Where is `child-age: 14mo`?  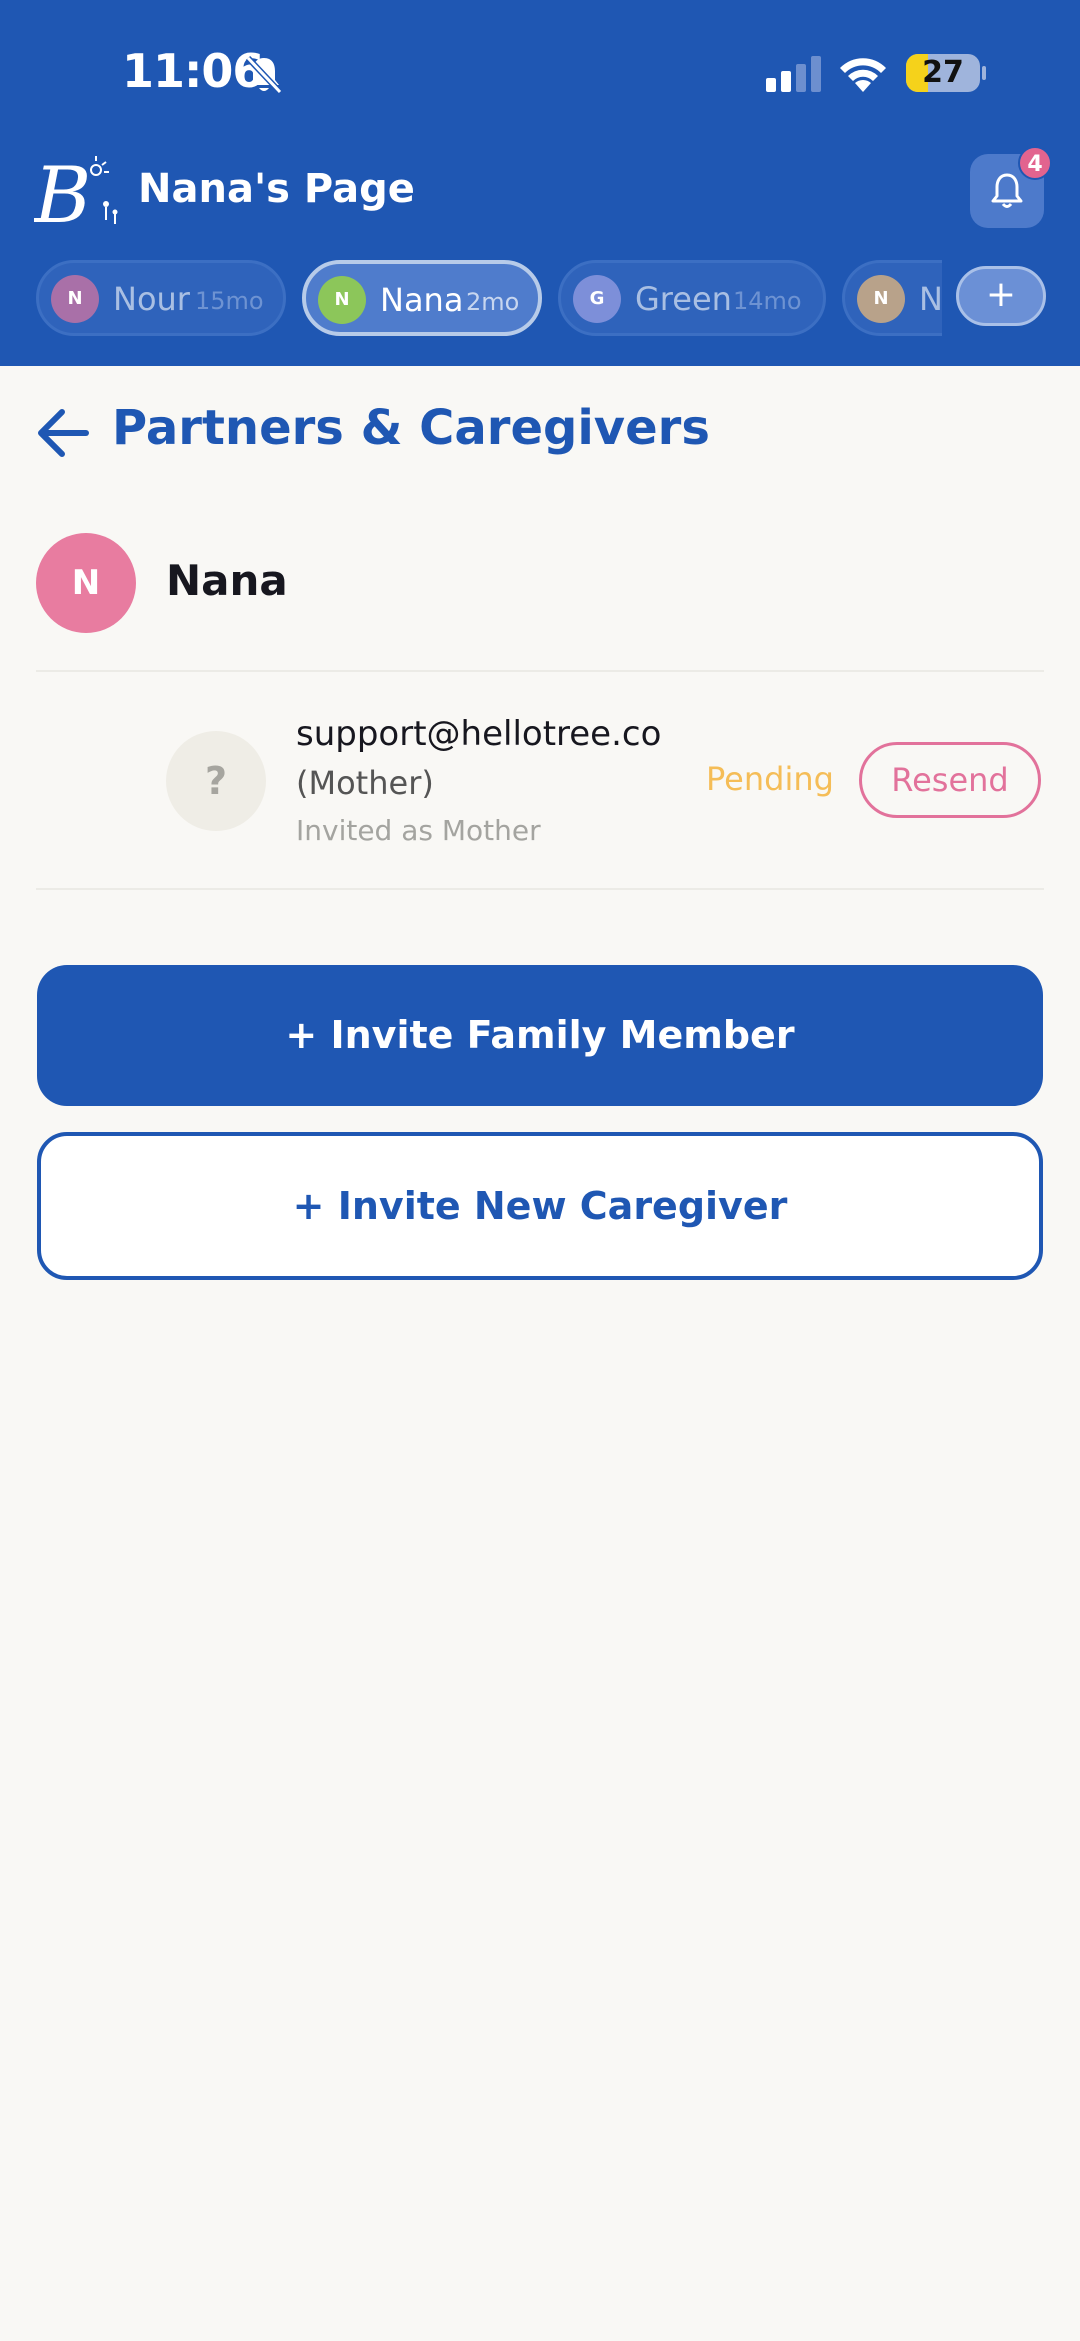
child-age: 14mo is located at coordinates (767, 301).